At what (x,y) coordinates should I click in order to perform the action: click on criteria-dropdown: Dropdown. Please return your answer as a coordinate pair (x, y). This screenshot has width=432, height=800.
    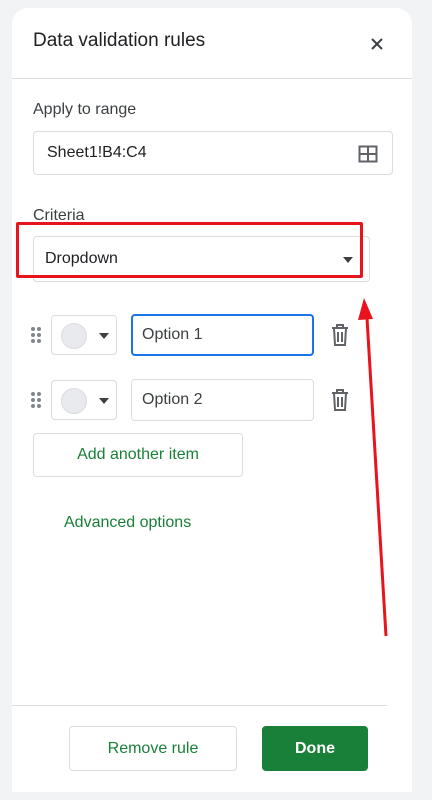
    Looking at the image, I should click on (201, 259).